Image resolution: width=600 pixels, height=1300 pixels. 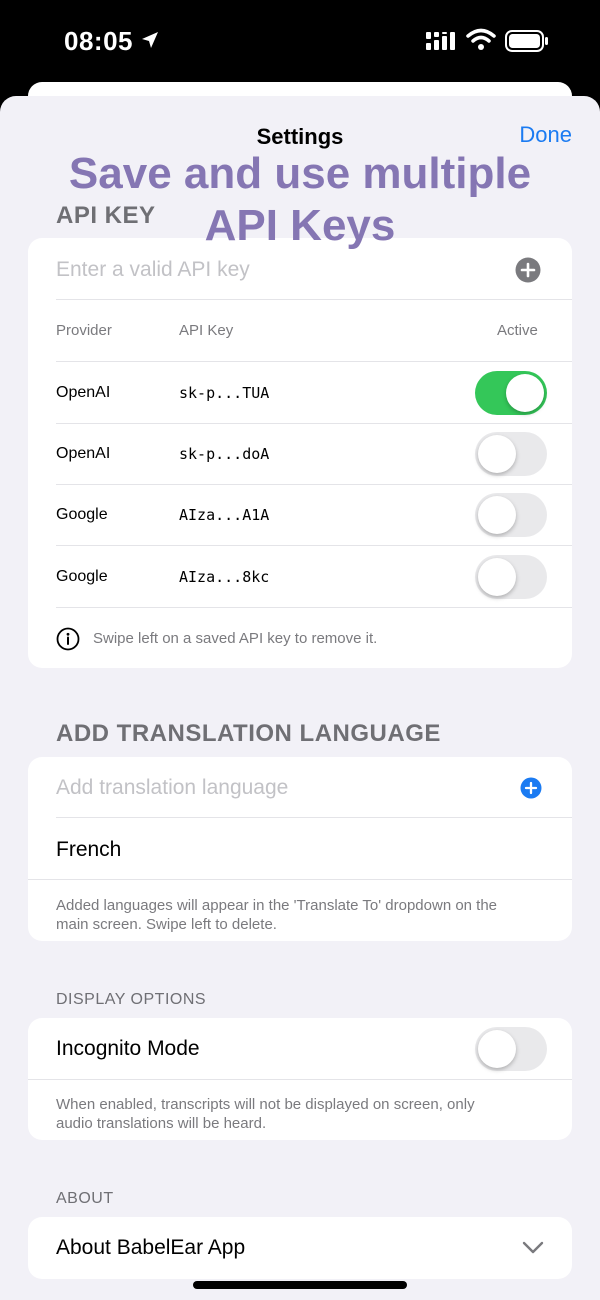 What do you see at coordinates (517, 330) in the screenshot?
I see `column-header-active: Active` at bounding box center [517, 330].